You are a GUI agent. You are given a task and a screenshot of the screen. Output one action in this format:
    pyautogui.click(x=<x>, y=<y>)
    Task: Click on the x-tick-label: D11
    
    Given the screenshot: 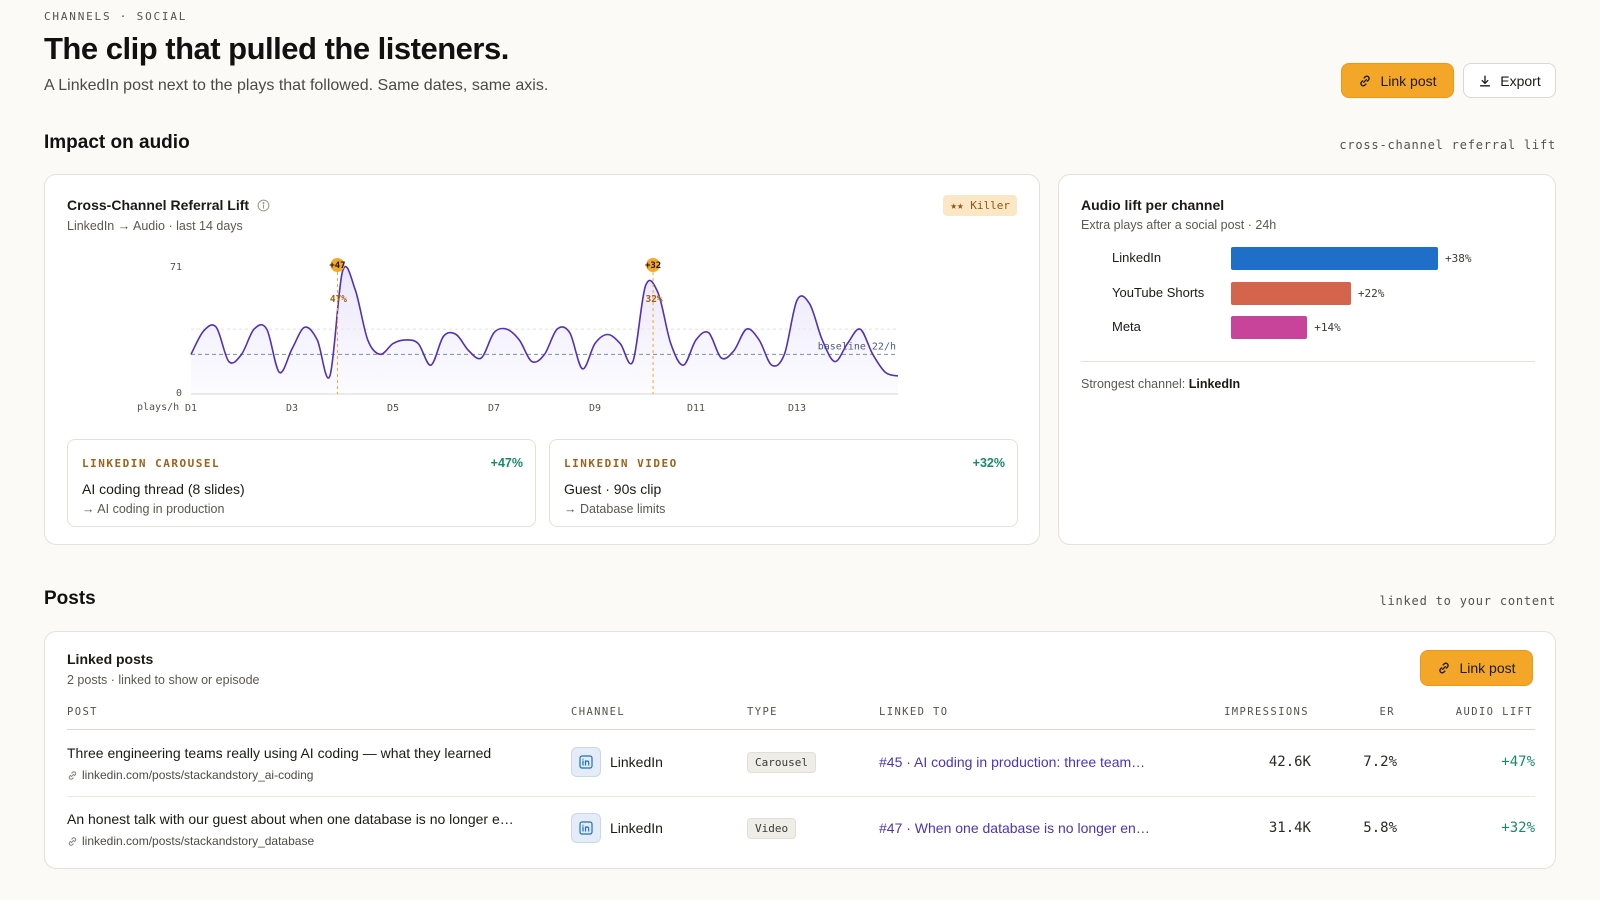 What is the action you would take?
    pyautogui.click(x=696, y=408)
    